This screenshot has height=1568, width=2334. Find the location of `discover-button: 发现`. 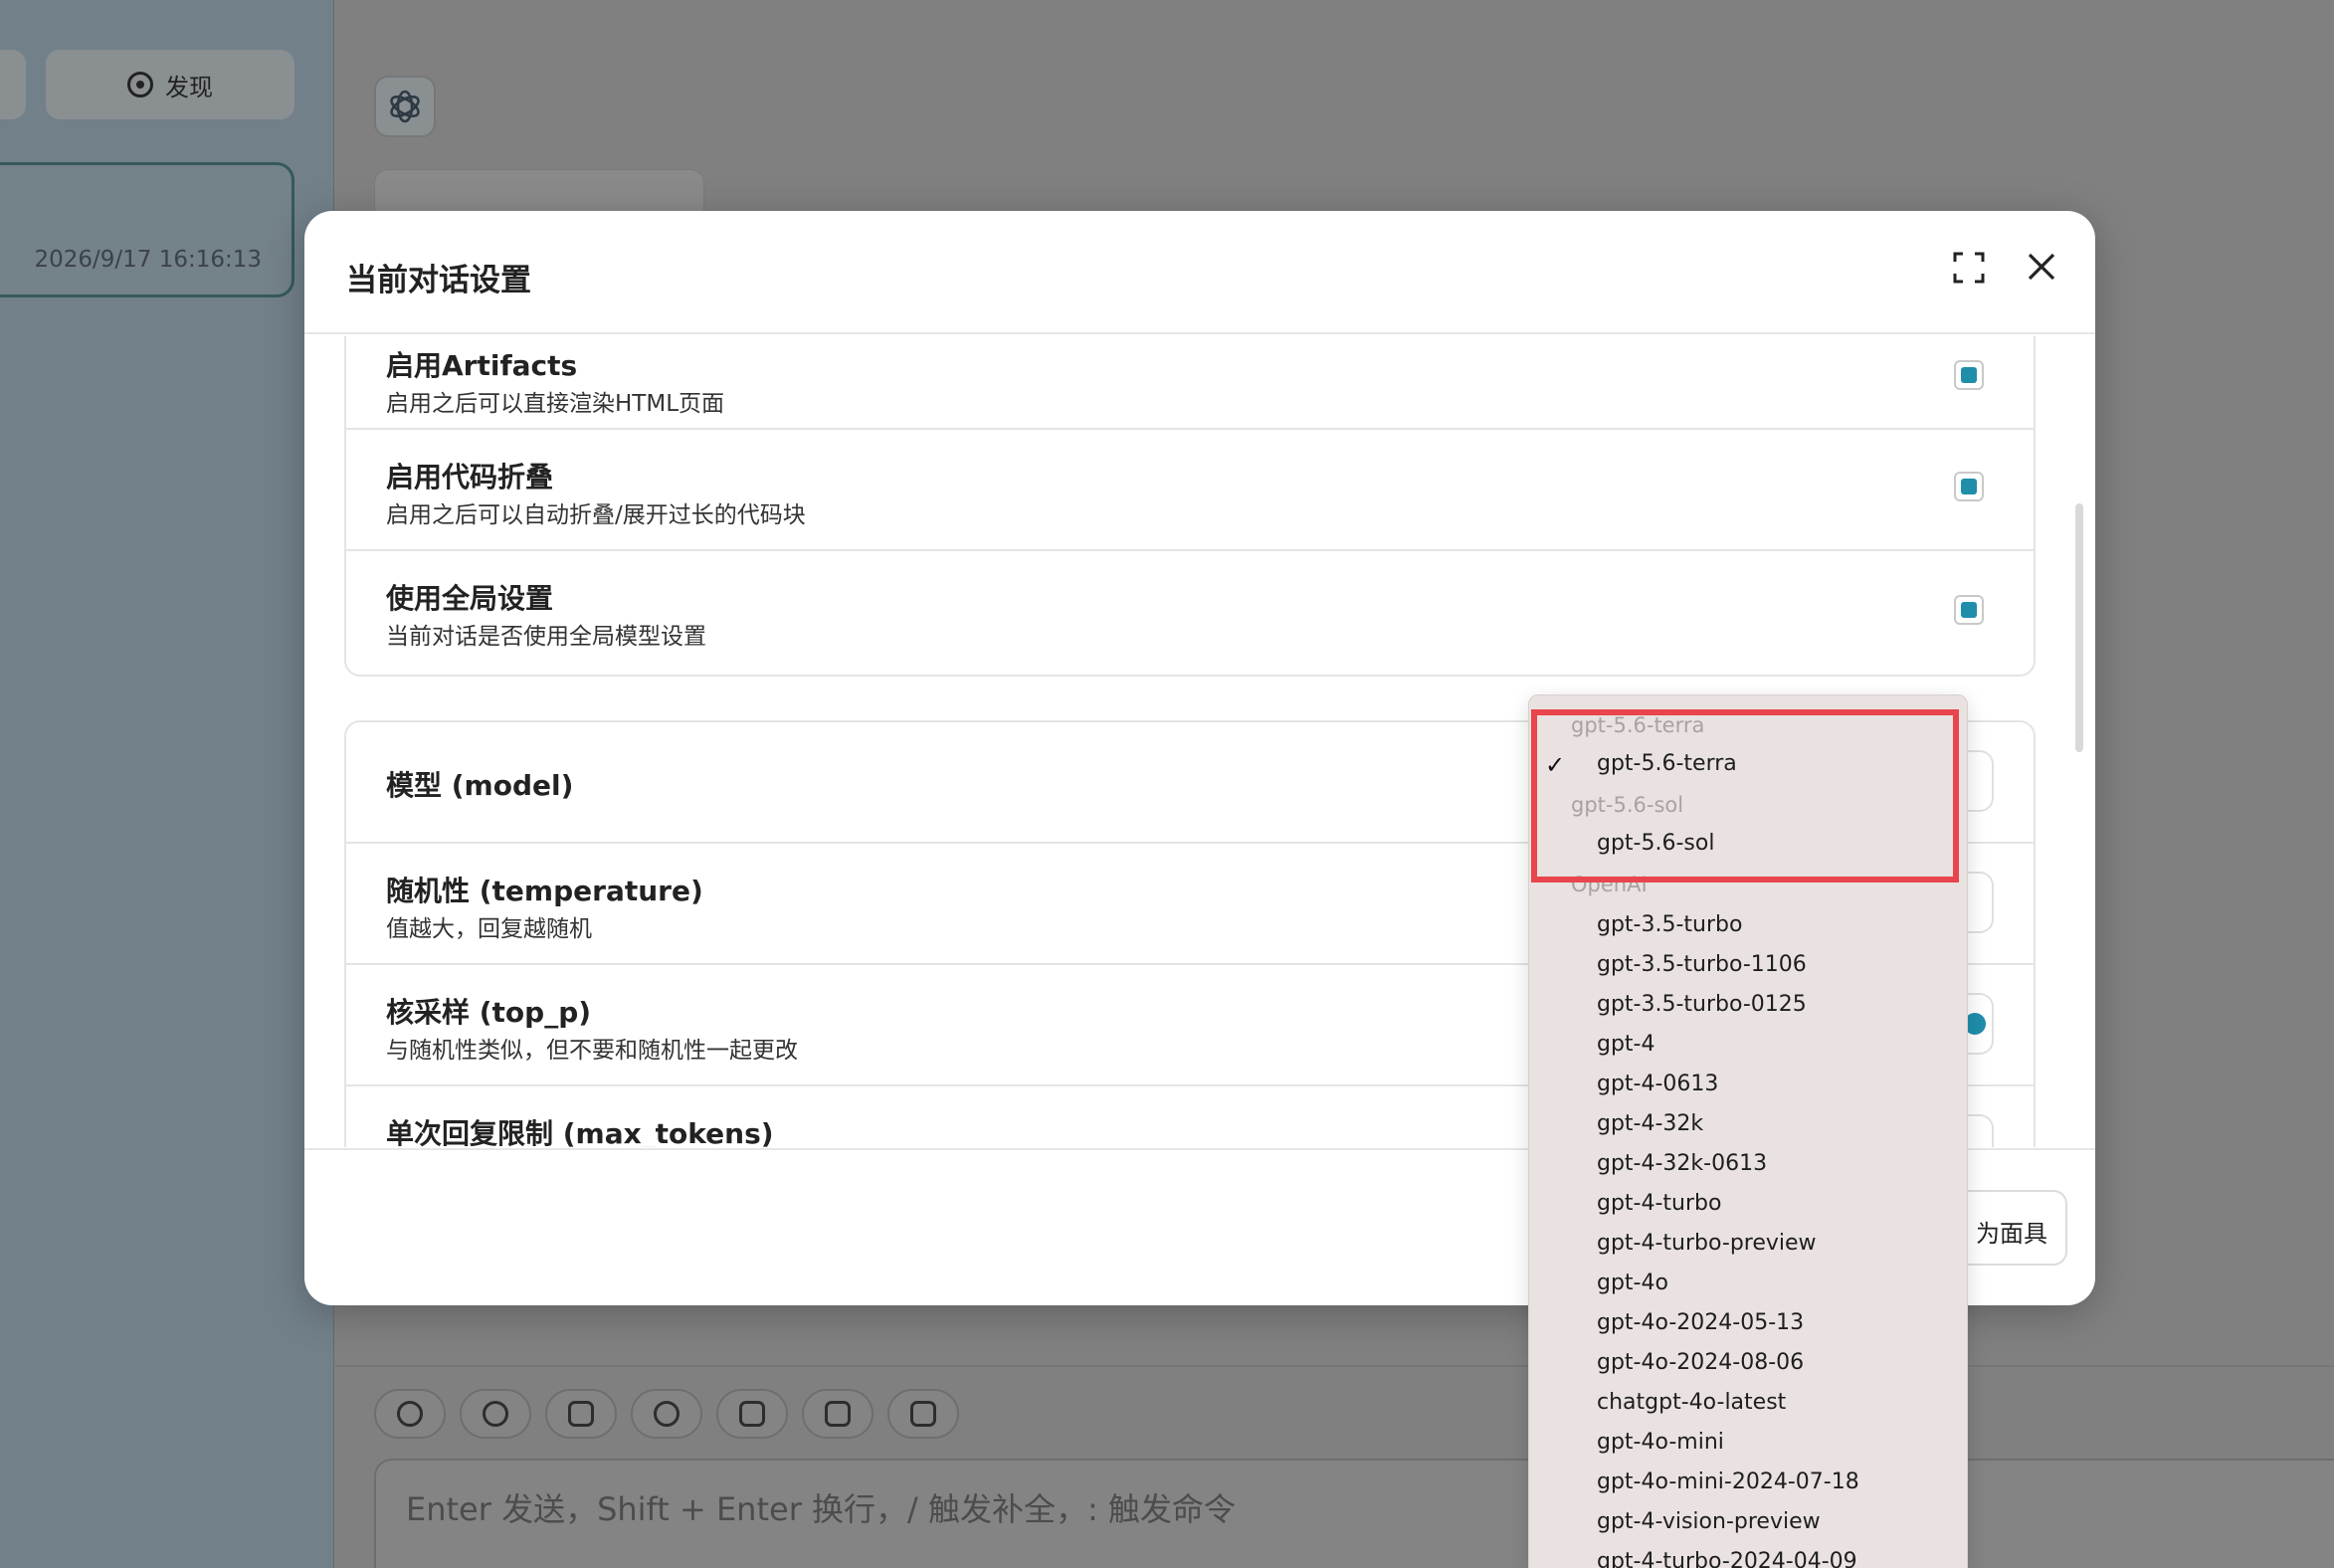

discover-button: 发现 is located at coordinates (170, 84).